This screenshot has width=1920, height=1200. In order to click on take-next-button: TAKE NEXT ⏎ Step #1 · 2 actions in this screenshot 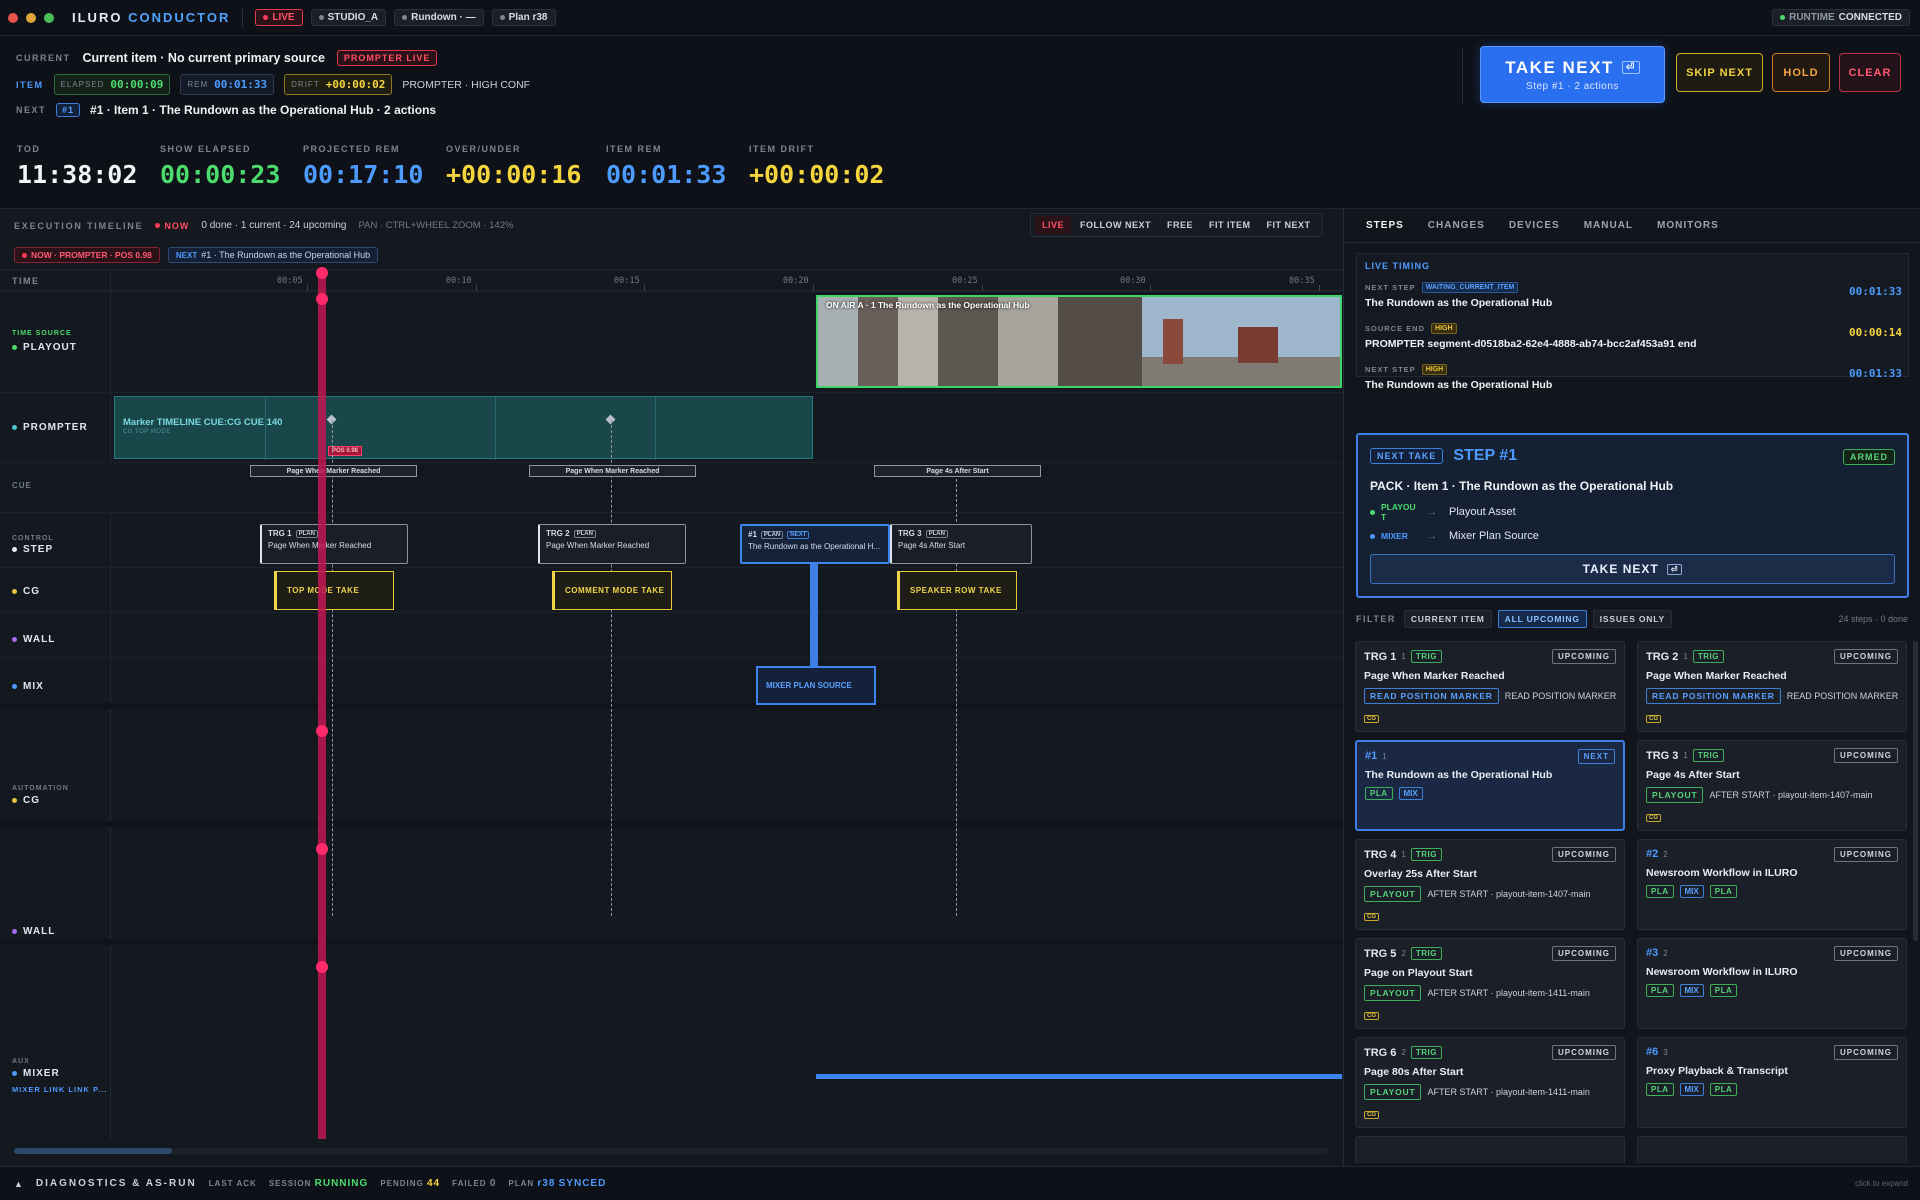, I will do `click(1572, 74)`.